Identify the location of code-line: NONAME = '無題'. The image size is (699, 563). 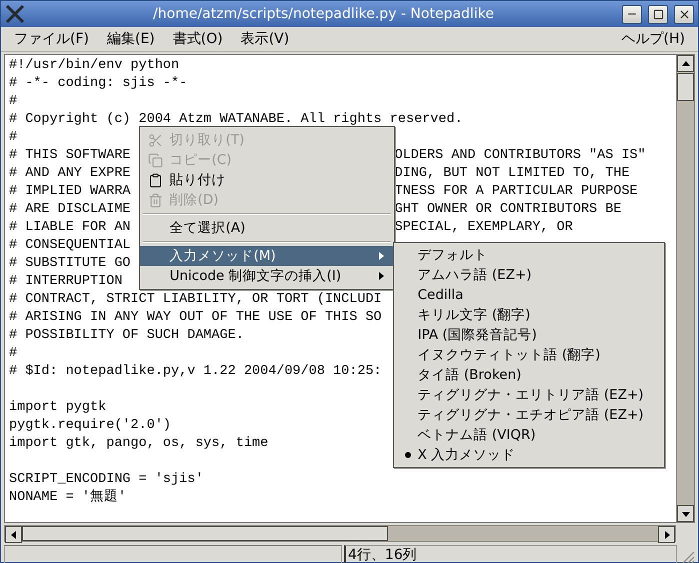
(67, 498).